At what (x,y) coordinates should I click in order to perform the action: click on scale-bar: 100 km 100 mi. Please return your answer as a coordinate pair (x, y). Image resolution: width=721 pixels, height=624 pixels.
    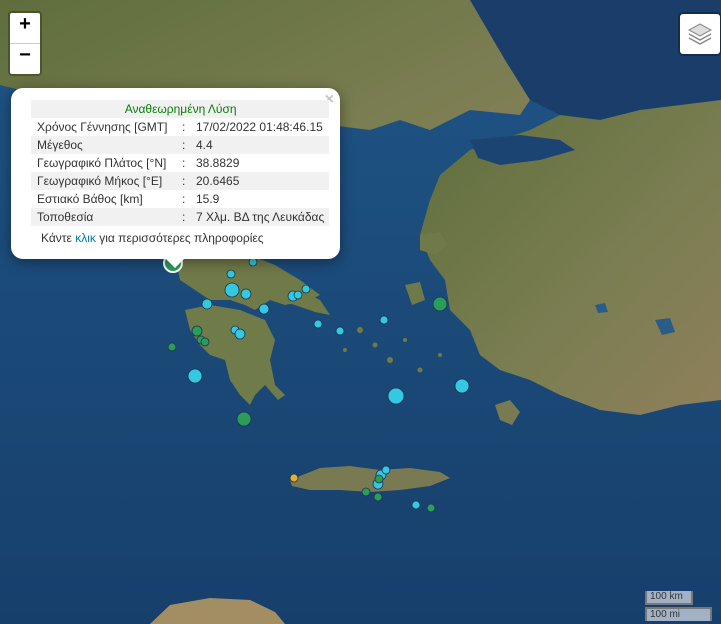
    Looking at the image, I should click on (678, 606).